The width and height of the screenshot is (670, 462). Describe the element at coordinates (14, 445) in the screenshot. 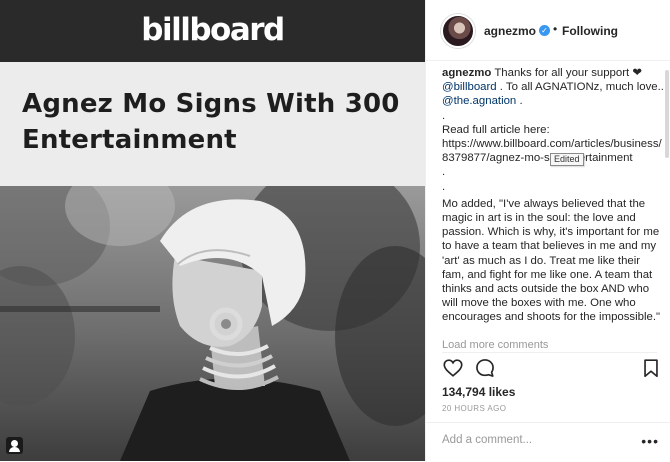

I see `tagged-people-button` at that location.